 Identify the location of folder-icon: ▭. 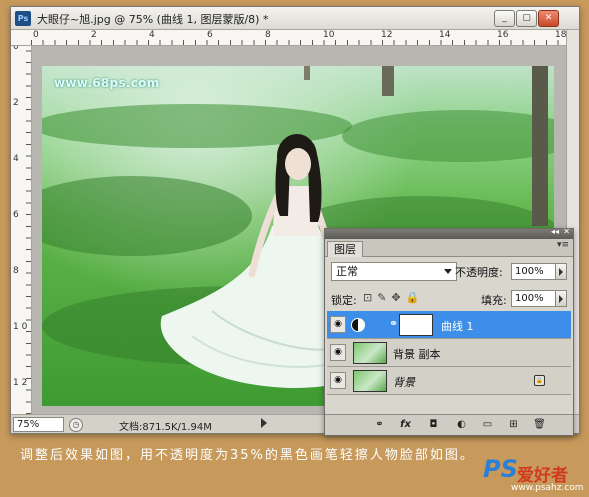
(487, 424).